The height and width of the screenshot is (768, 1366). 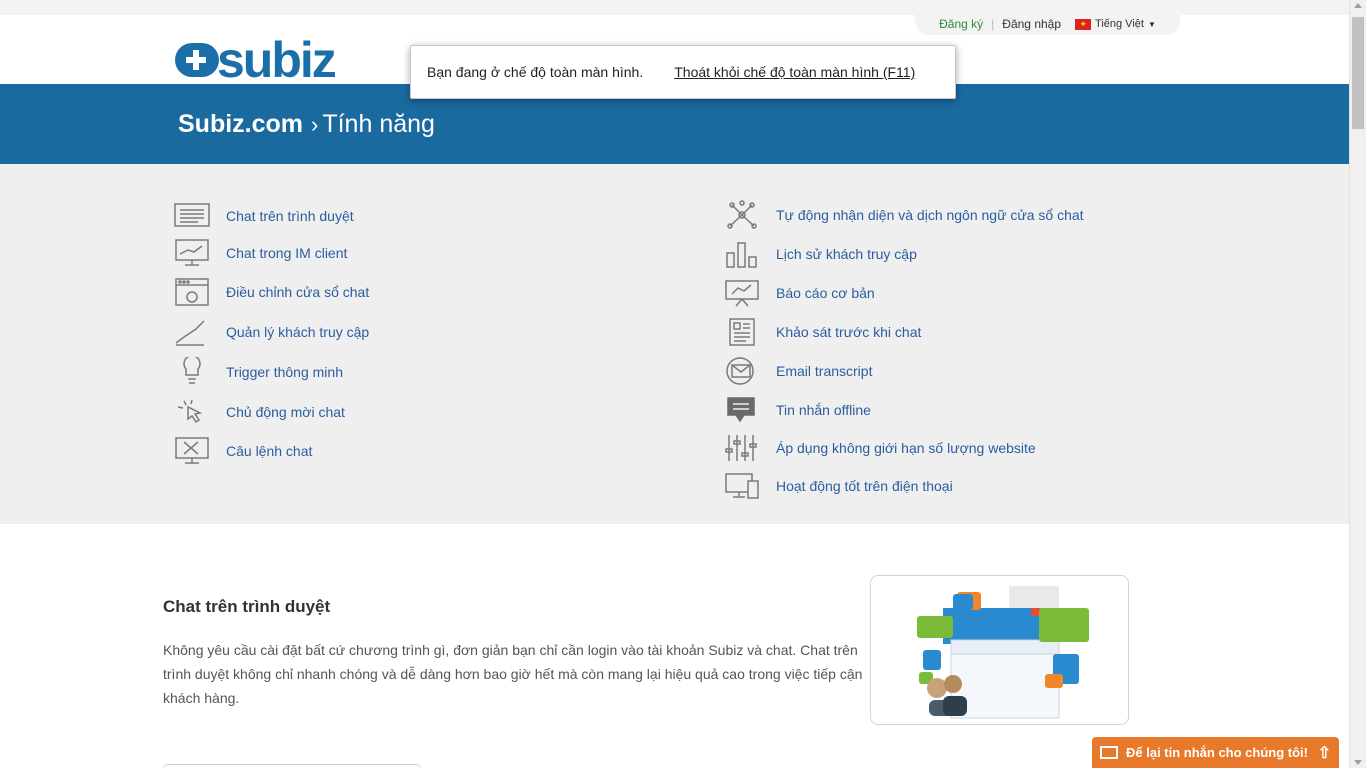 What do you see at coordinates (247, 606) in the screenshot?
I see `section-title: Chat trên trình duyệt` at bounding box center [247, 606].